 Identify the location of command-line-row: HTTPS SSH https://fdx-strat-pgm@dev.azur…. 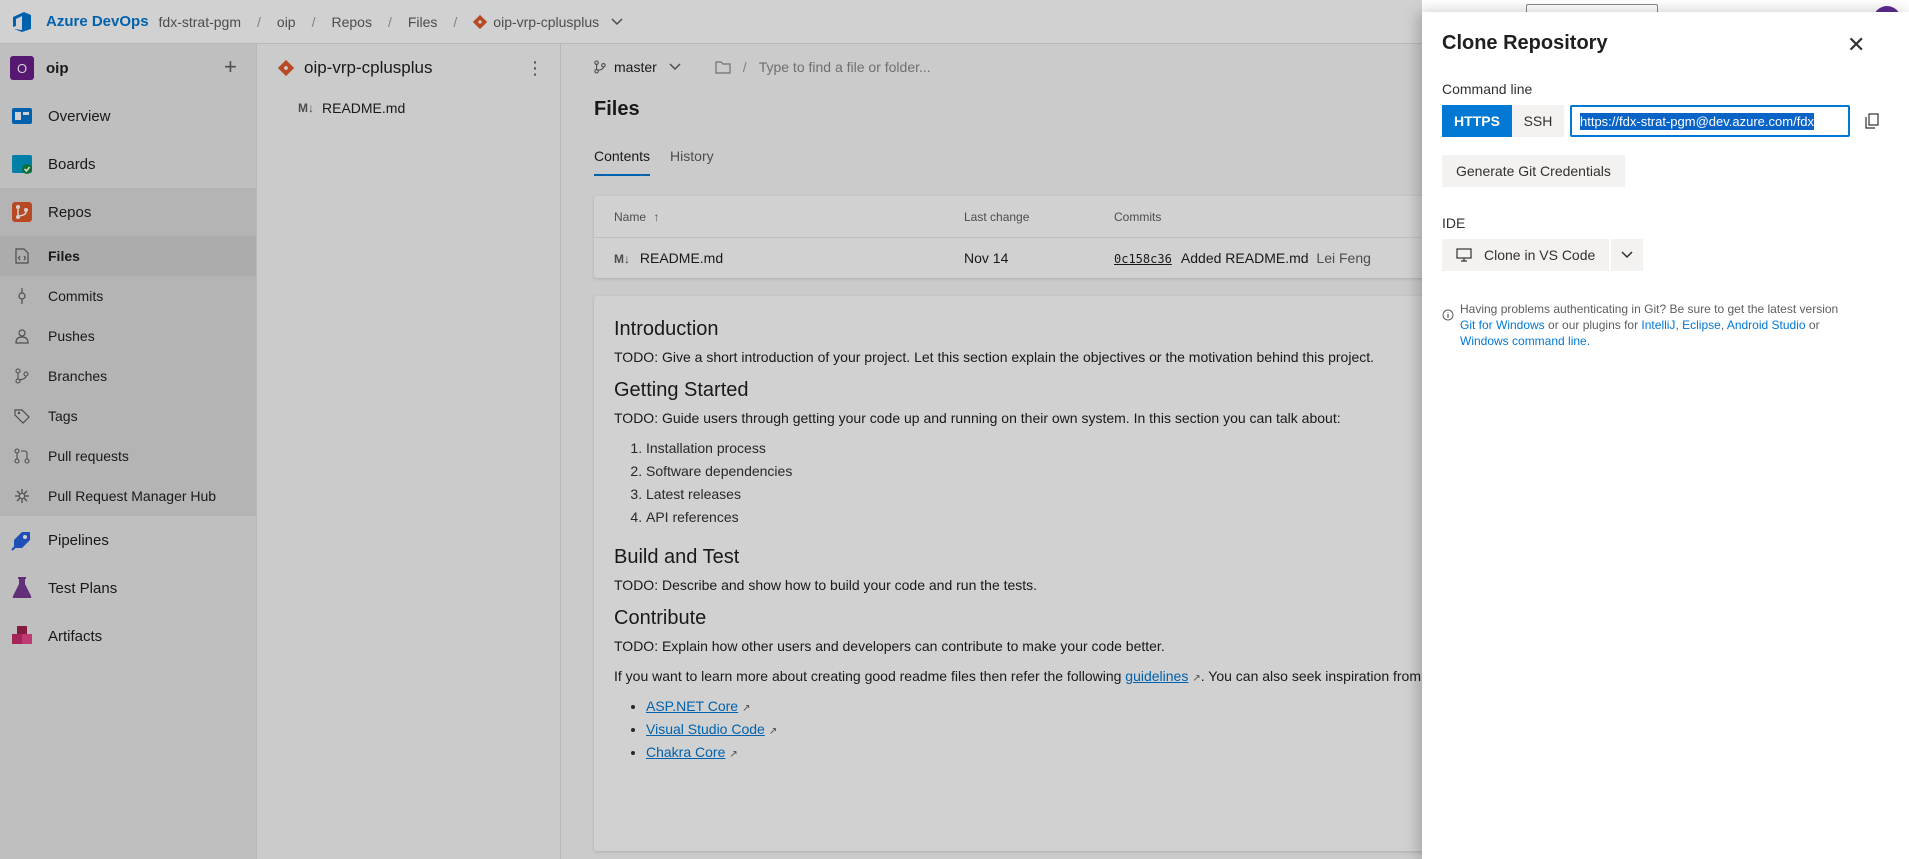
(1665, 121).